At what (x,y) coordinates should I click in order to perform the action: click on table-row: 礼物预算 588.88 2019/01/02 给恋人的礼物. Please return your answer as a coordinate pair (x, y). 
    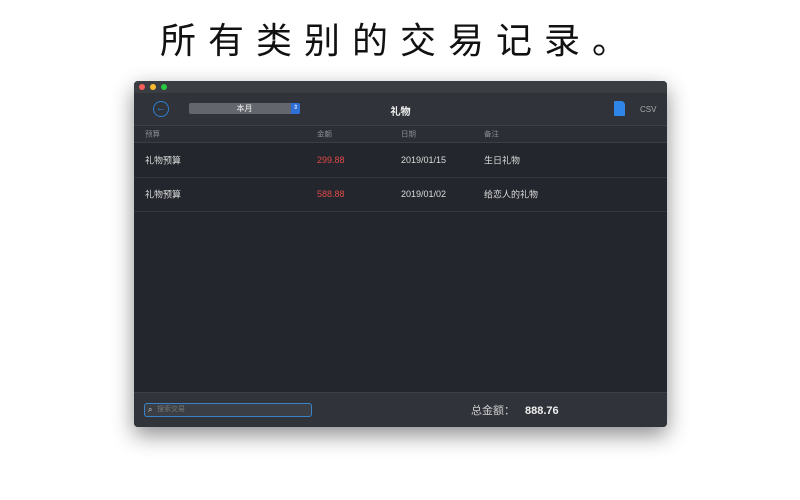
    Looking at the image, I should click on (400, 195).